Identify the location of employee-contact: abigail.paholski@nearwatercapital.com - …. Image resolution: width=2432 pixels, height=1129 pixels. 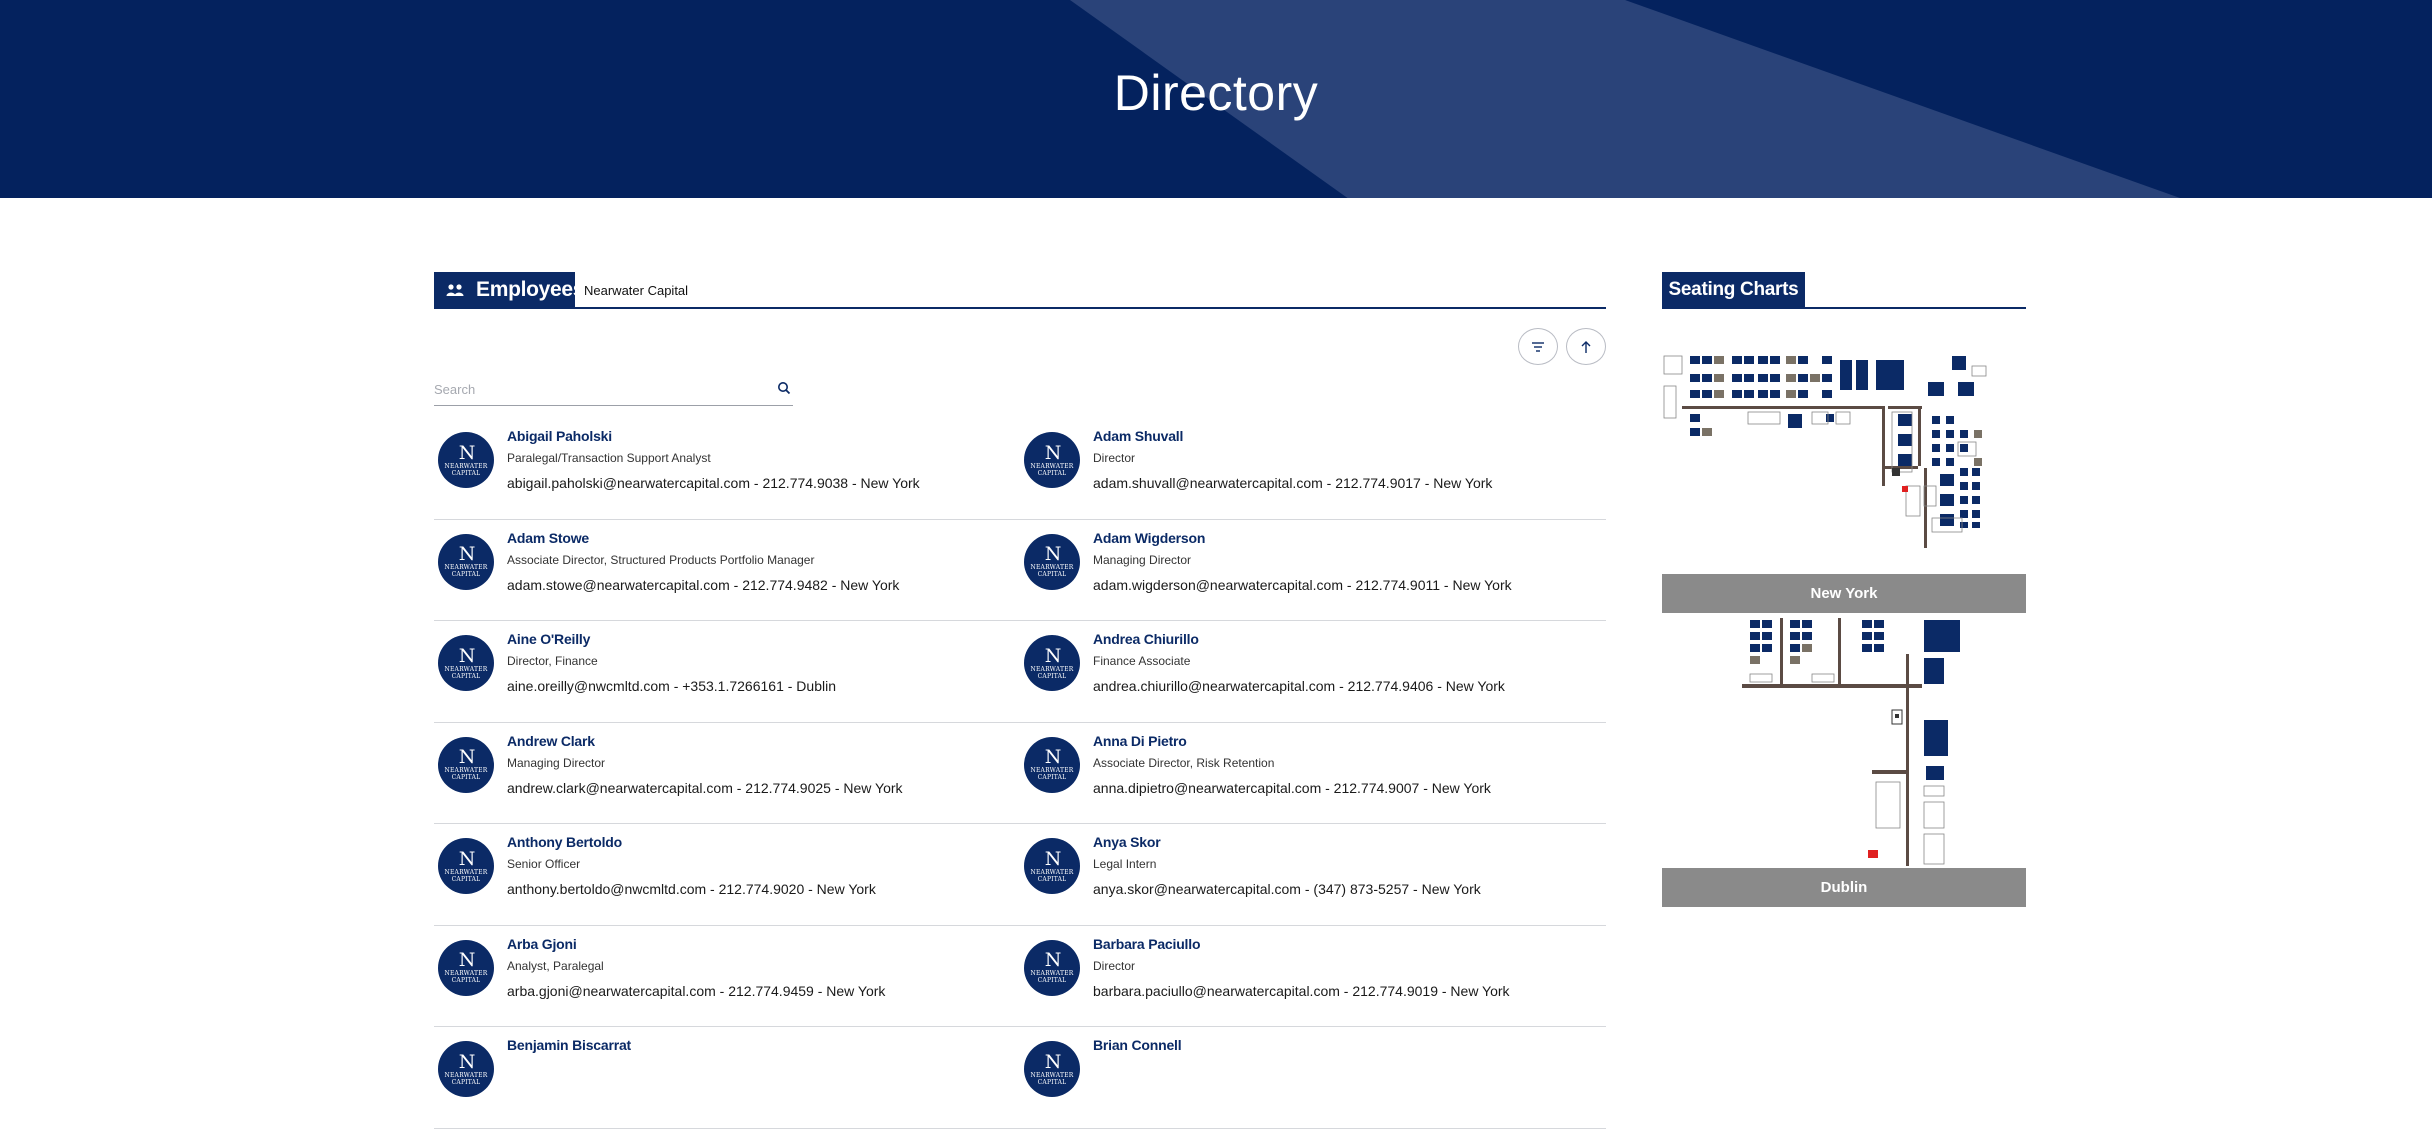
(713, 483).